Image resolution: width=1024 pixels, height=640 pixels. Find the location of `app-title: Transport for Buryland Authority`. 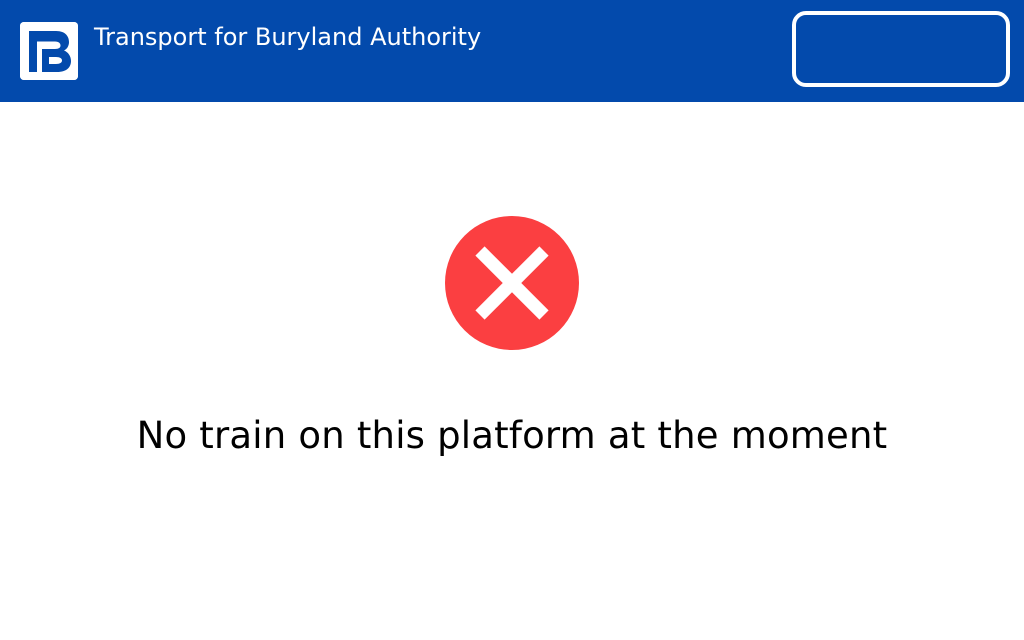

app-title: Transport for Buryland Authority is located at coordinates (288, 37).